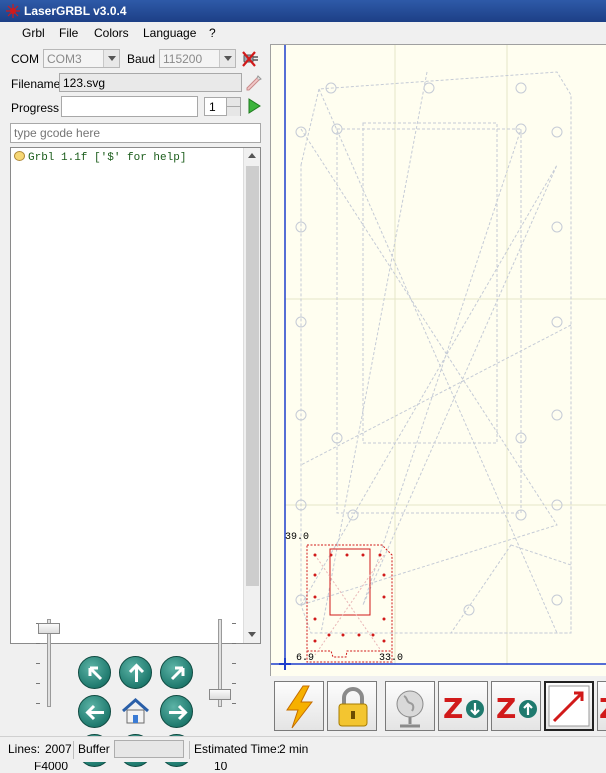 This screenshot has width=606, height=773. I want to click on z-up-button: Z, so click(516, 706).